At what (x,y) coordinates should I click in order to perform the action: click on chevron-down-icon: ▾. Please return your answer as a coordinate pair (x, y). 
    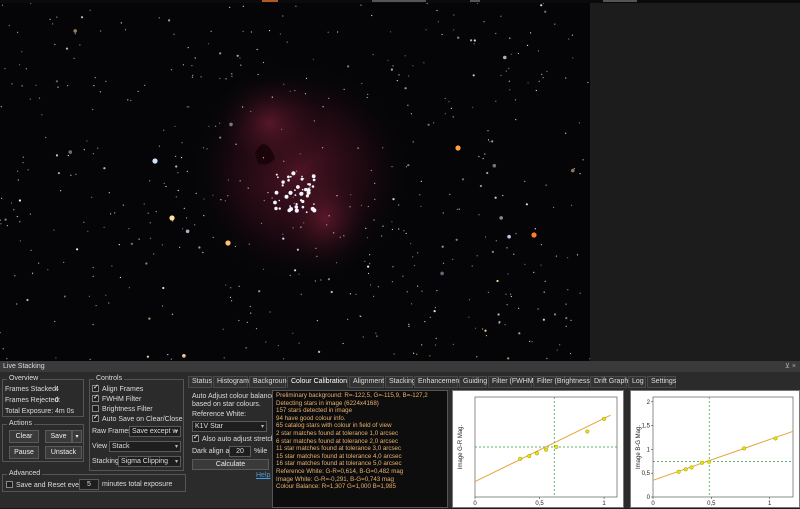
    Looking at the image, I should click on (176, 462).